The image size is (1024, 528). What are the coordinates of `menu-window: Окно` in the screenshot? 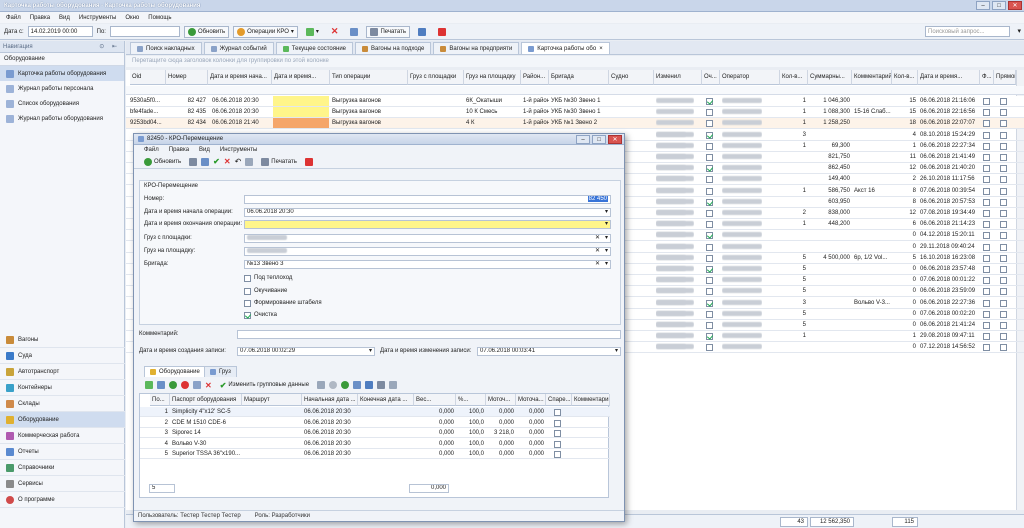 It's located at (132, 18).